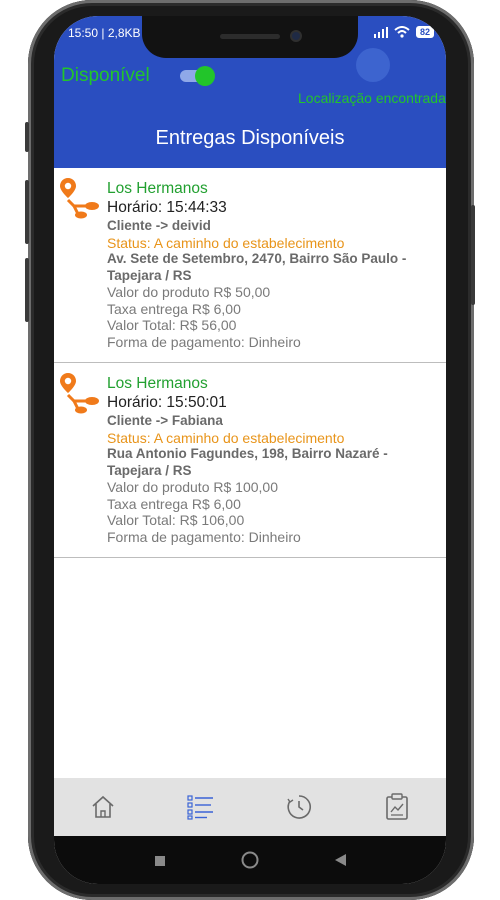  I want to click on triangle-back-icon, so click(340, 860).